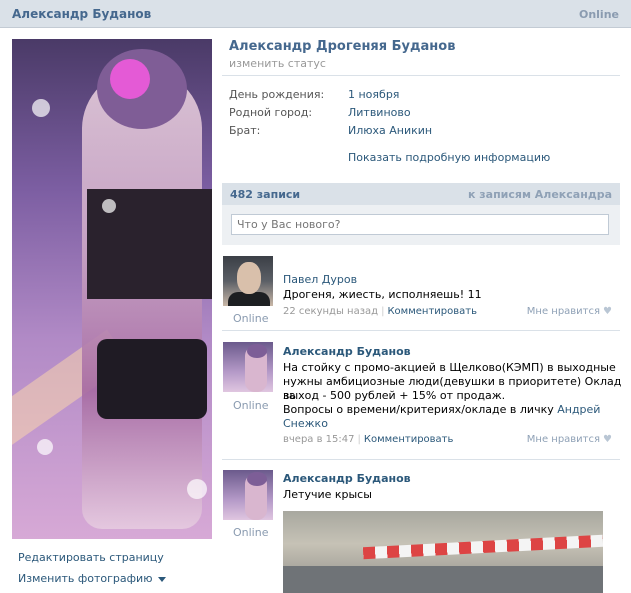 The image size is (631, 593). I want to click on post-text-line: выход - 500 рублей + 15% от продаж., so click(394, 395).